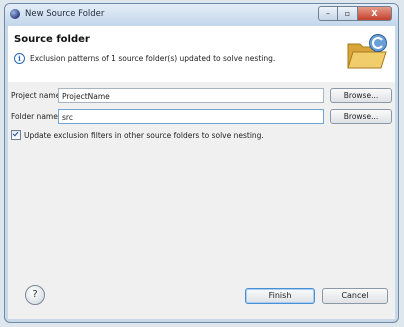 The width and height of the screenshot is (404, 327). Describe the element at coordinates (52, 39) in the screenshot. I see `page-title: Source folder` at that location.